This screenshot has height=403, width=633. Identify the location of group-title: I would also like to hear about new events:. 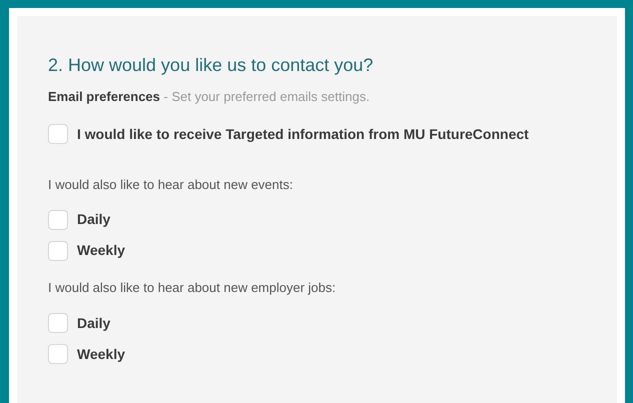
(171, 185).